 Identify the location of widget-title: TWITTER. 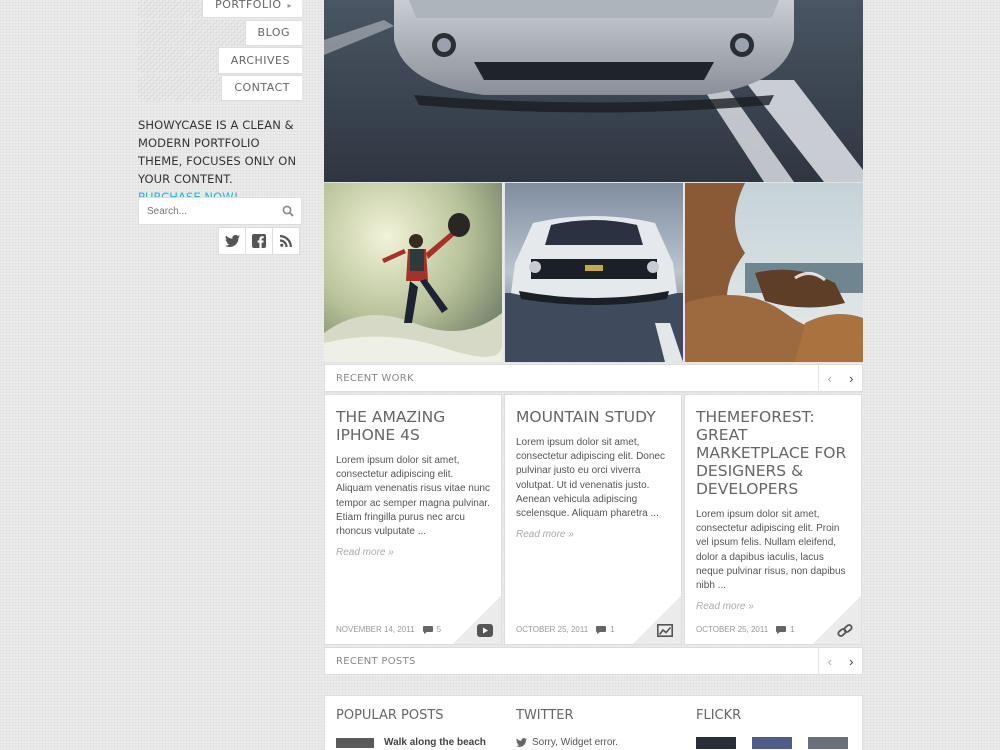
(545, 715).